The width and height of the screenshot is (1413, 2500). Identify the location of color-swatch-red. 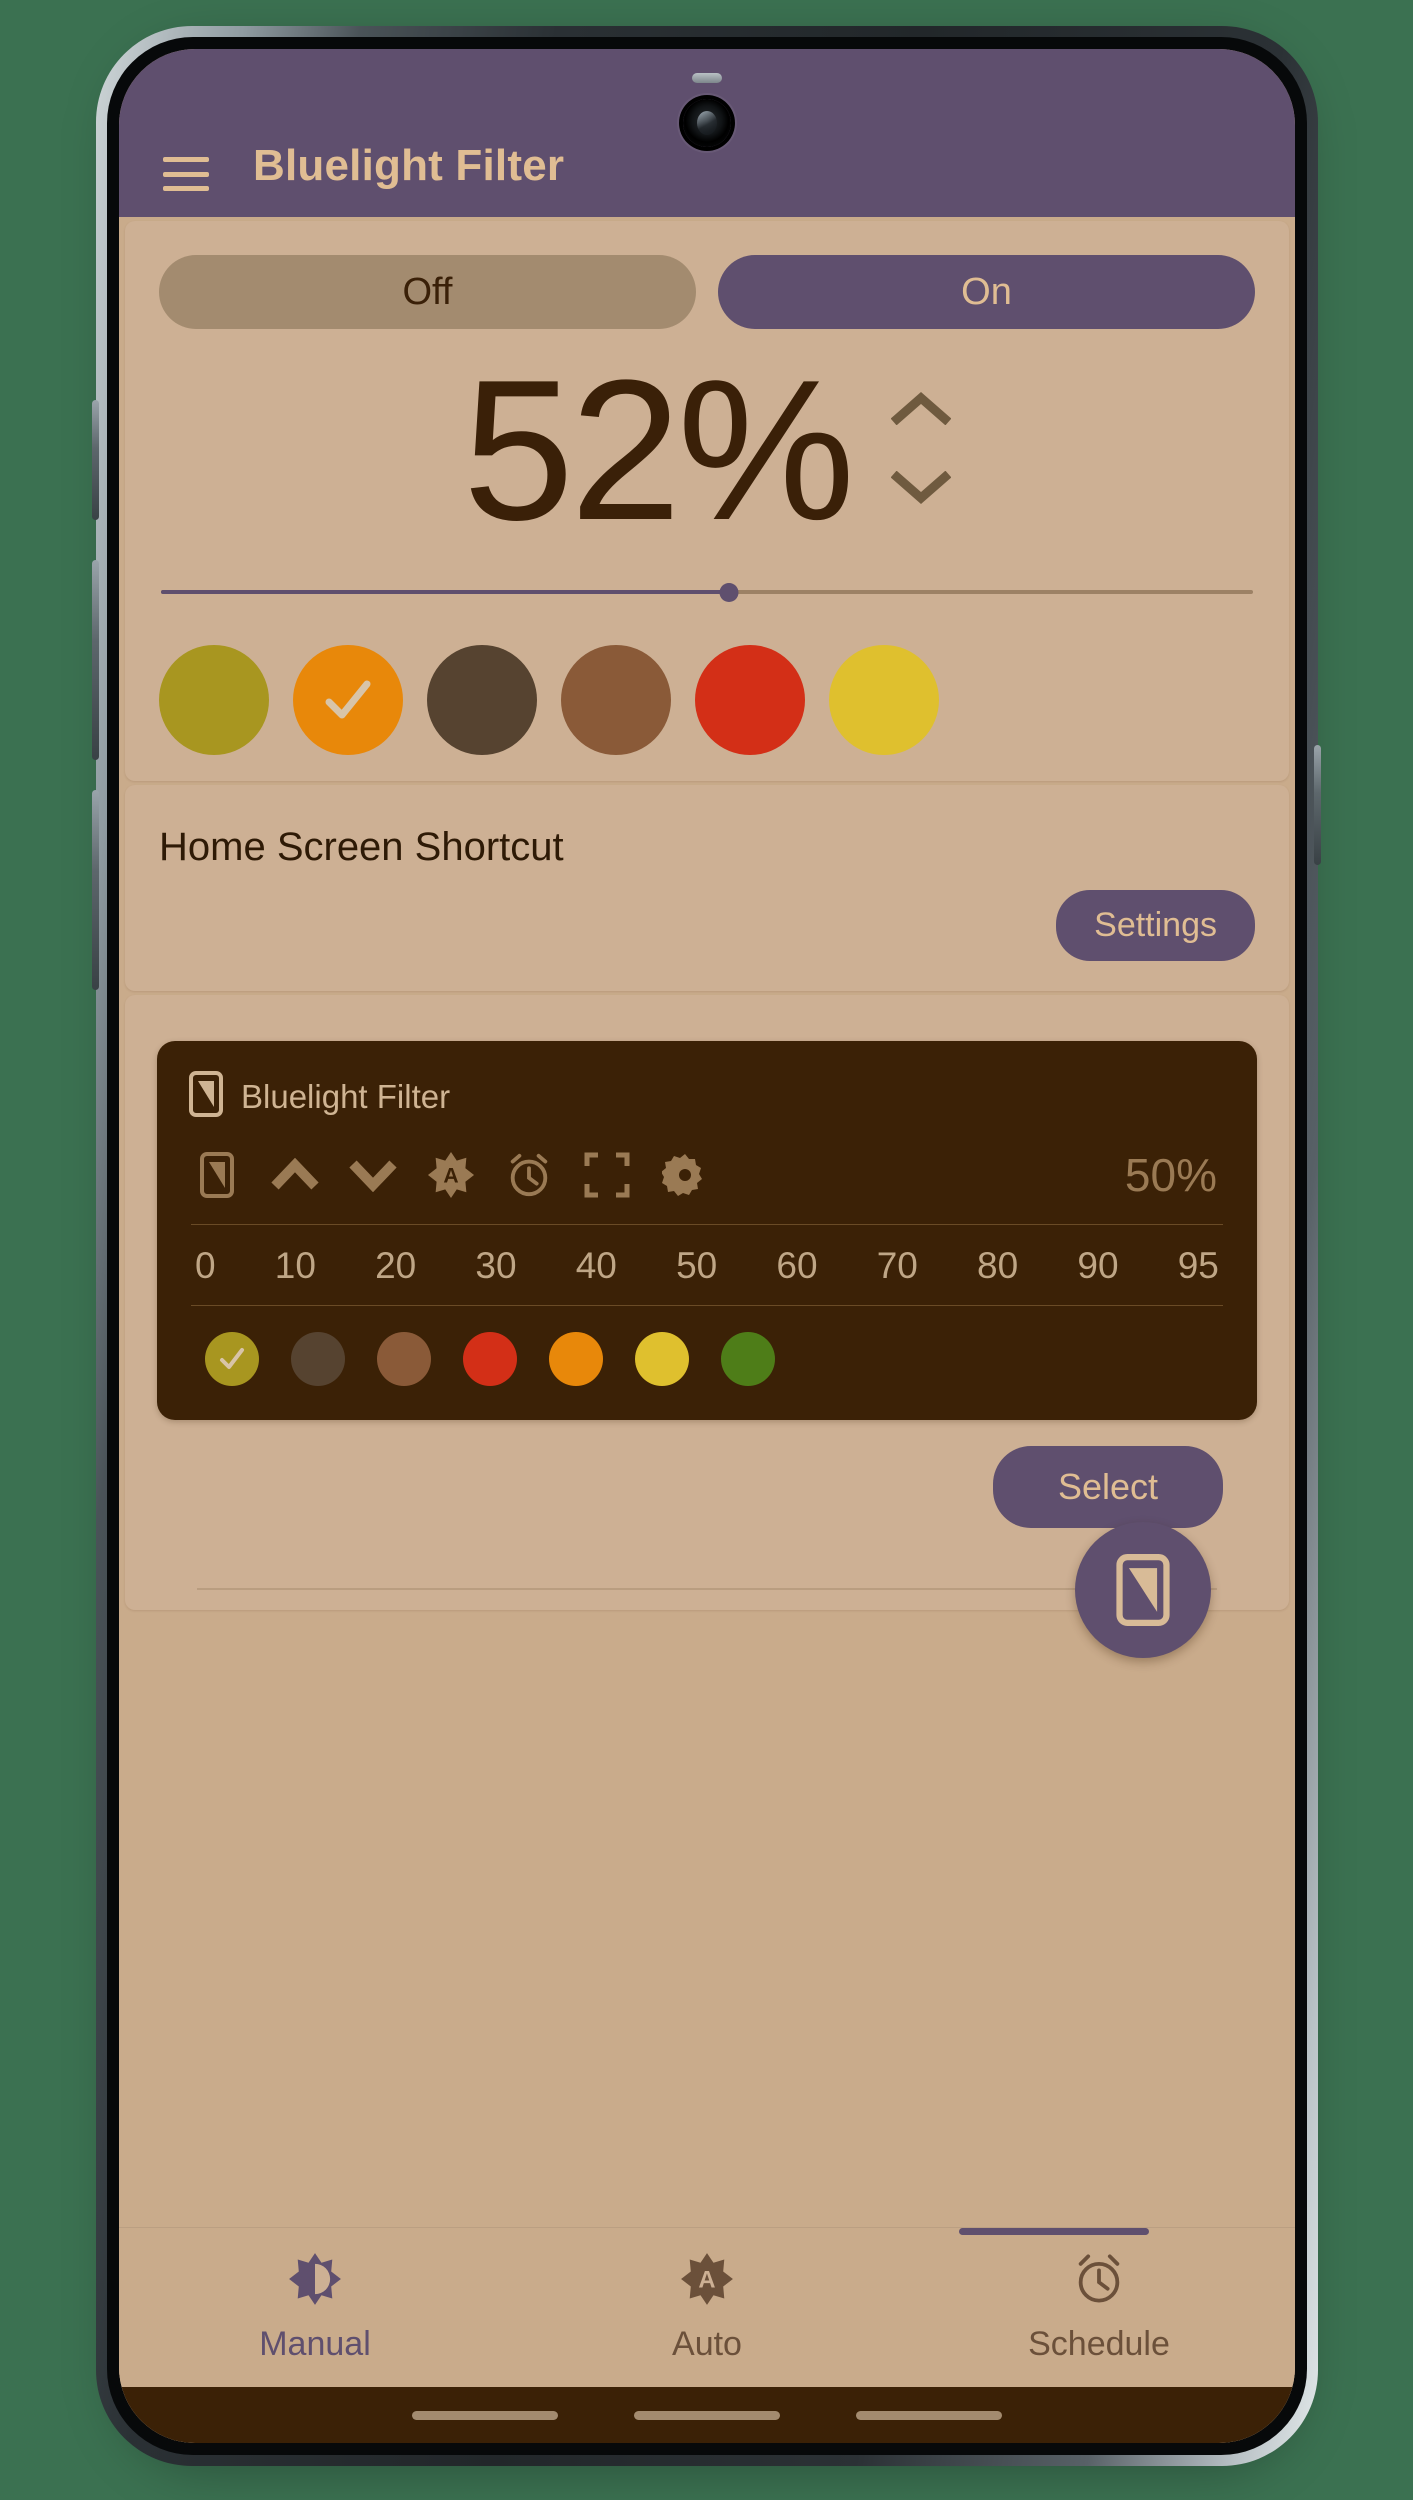
(750, 700).